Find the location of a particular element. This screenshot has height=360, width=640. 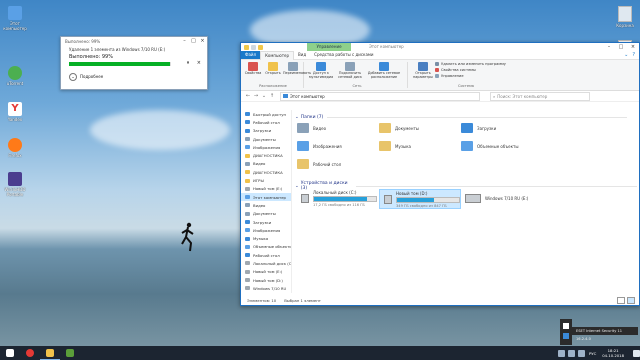

folder-item: Музыка is located at coordinates (395, 146).